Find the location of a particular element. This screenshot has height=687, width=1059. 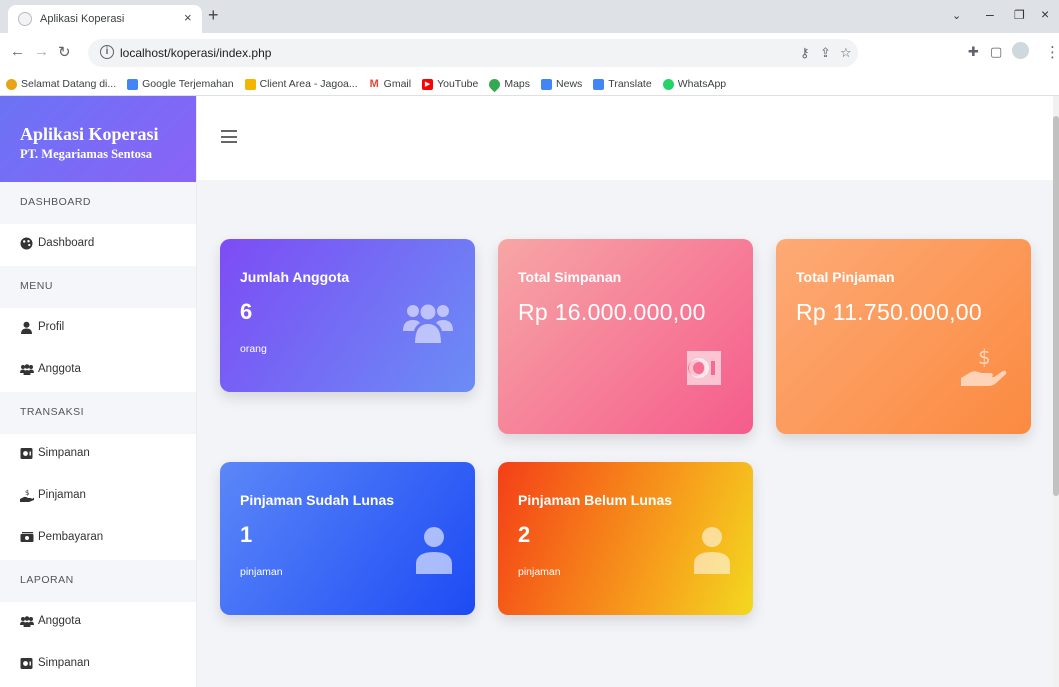

youtube-icon: ▶ is located at coordinates (428, 84).